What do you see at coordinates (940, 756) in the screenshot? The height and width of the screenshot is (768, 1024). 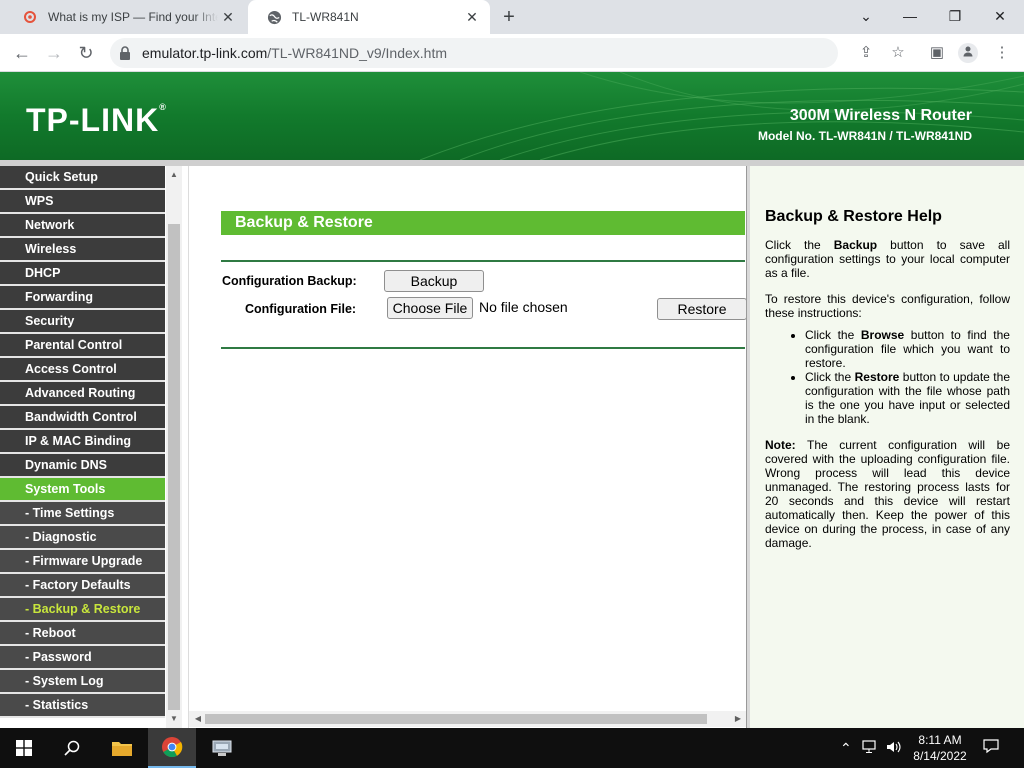 I see `clock-date: 8/14/2022` at bounding box center [940, 756].